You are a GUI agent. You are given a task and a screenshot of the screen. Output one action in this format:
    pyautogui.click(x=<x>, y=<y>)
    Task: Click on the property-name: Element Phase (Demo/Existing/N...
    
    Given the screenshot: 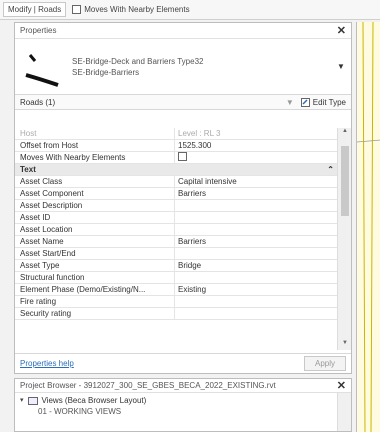 What is the action you would take?
    pyautogui.click(x=95, y=289)
    